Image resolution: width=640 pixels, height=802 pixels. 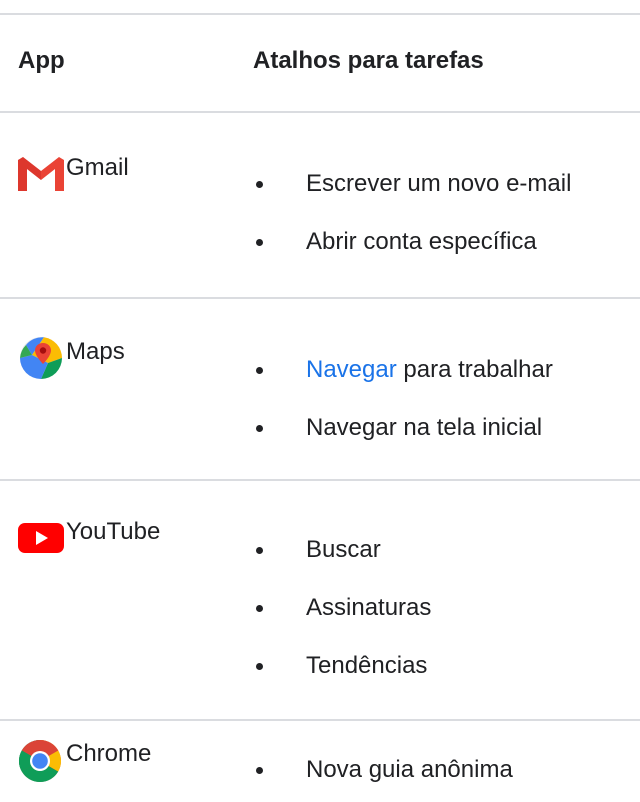 I want to click on shortcut-list-chrome: Nova guia anônima, so click(x=384, y=778).